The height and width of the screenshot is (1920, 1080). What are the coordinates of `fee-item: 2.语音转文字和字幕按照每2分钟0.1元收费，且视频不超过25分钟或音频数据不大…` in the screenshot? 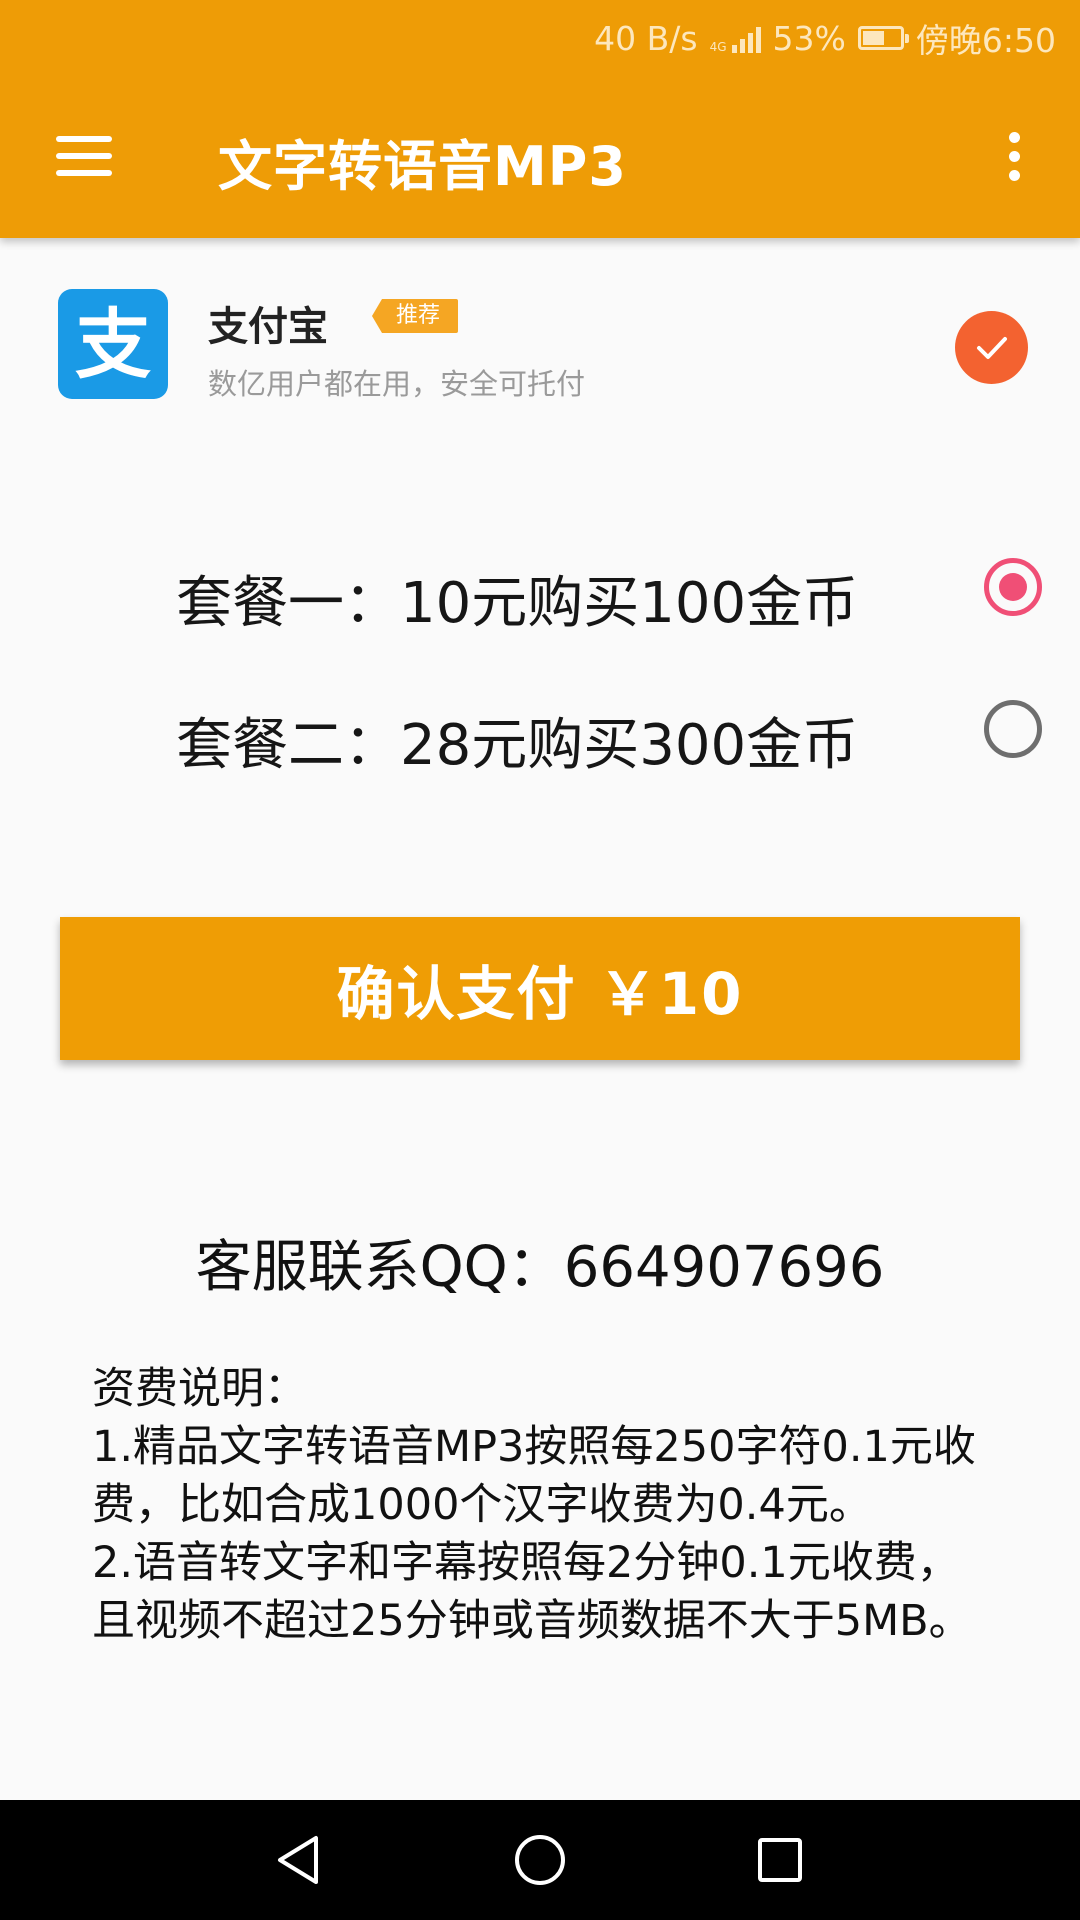 It's located at (532, 1592).